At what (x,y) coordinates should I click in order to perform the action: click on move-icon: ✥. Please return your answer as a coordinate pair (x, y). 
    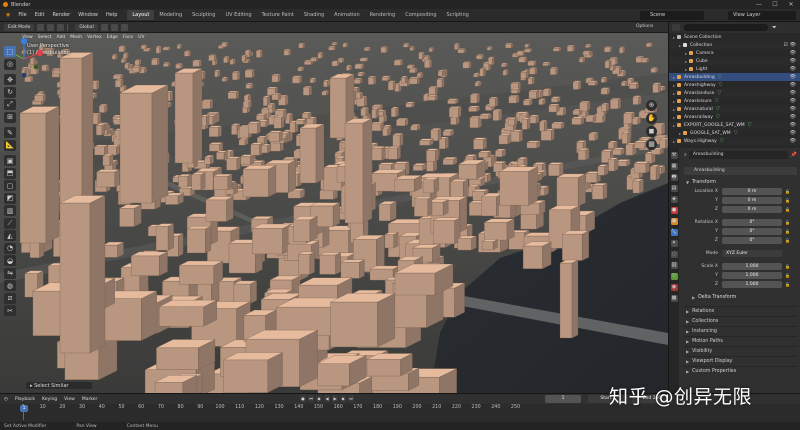
    Looking at the image, I should click on (10, 79).